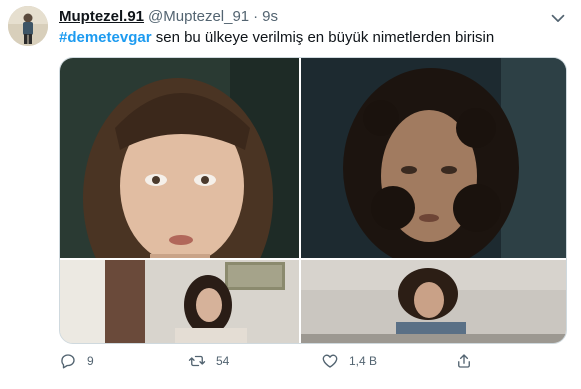 The width and height of the screenshot is (581, 389). Describe the element at coordinates (270, 16) in the screenshot. I see `tweet-time: 9s` at that location.